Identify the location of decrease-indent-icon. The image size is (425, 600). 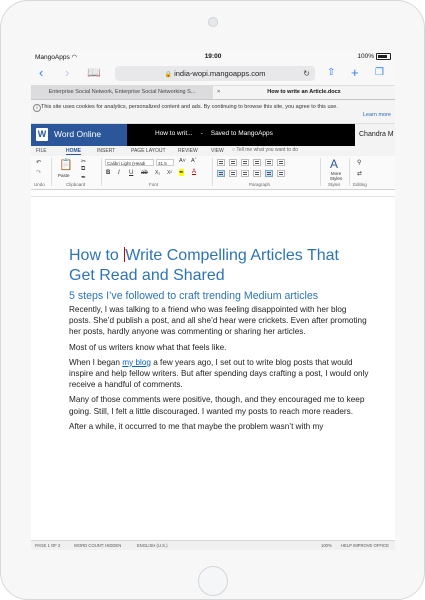
(245, 162).